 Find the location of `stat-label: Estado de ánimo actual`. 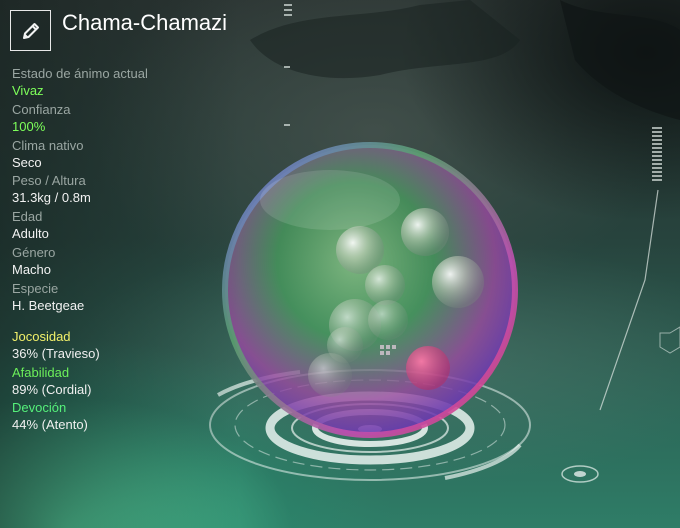

stat-label: Estado de ánimo actual is located at coordinates (80, 73).